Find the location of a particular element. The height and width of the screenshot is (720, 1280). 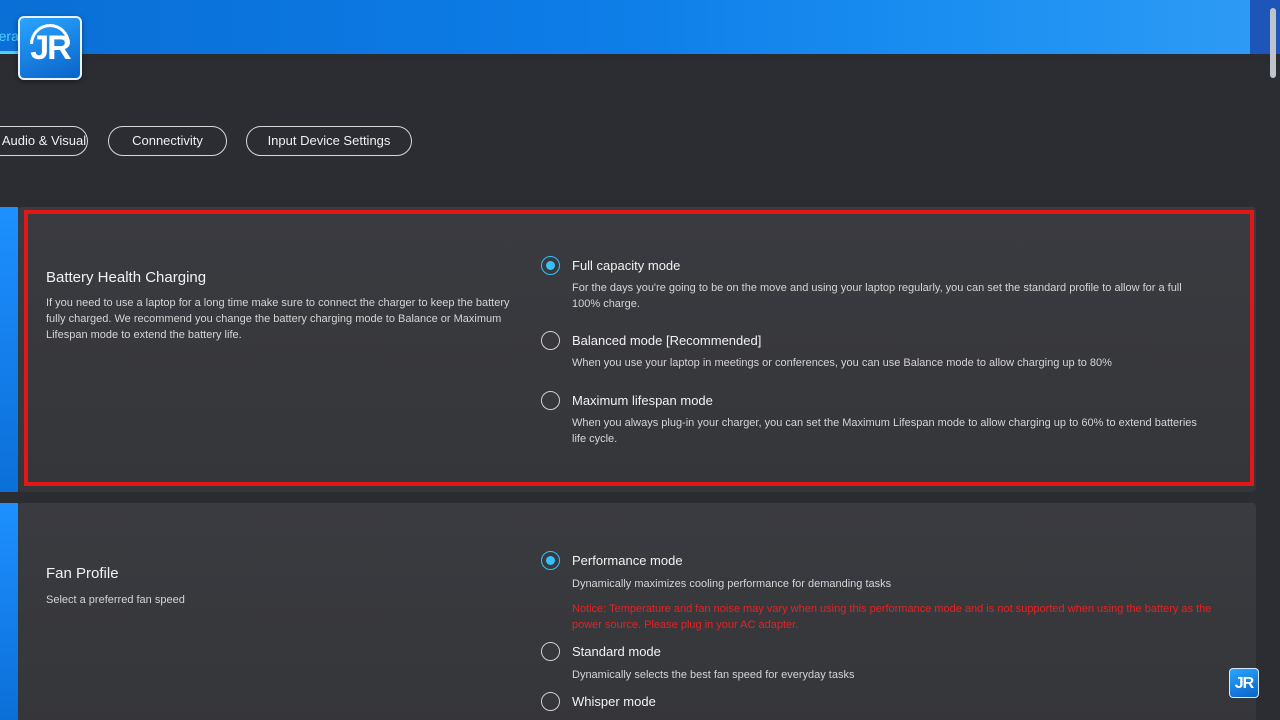

radio-full-capacity is located at coordinates (550, 265).